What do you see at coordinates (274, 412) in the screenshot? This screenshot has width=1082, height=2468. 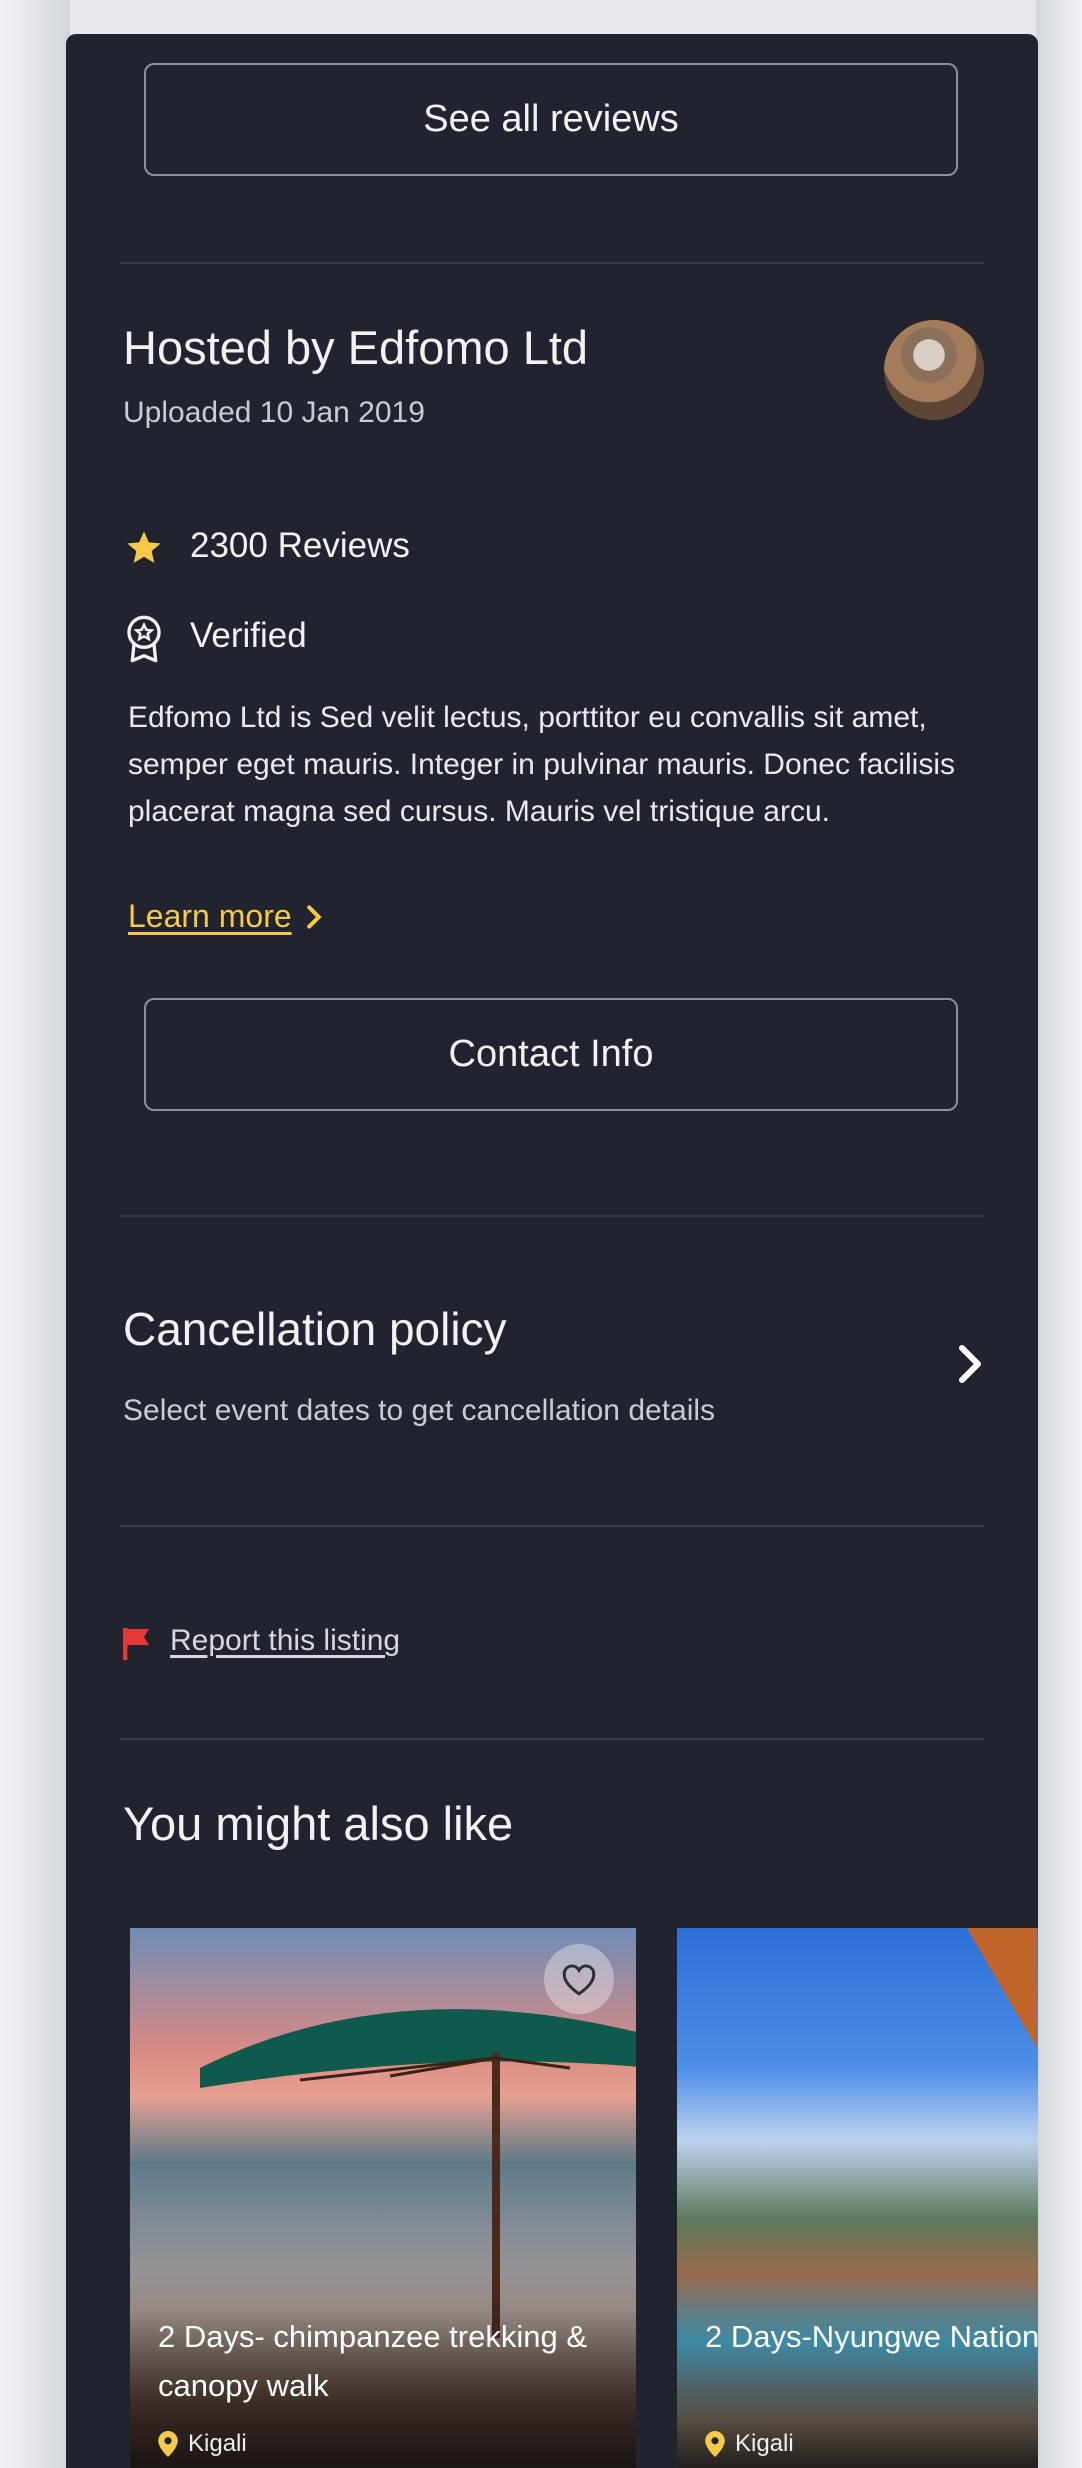 I see `upload-date: Uploaded 10 Jan 2019` at bounding box center [274, 412].